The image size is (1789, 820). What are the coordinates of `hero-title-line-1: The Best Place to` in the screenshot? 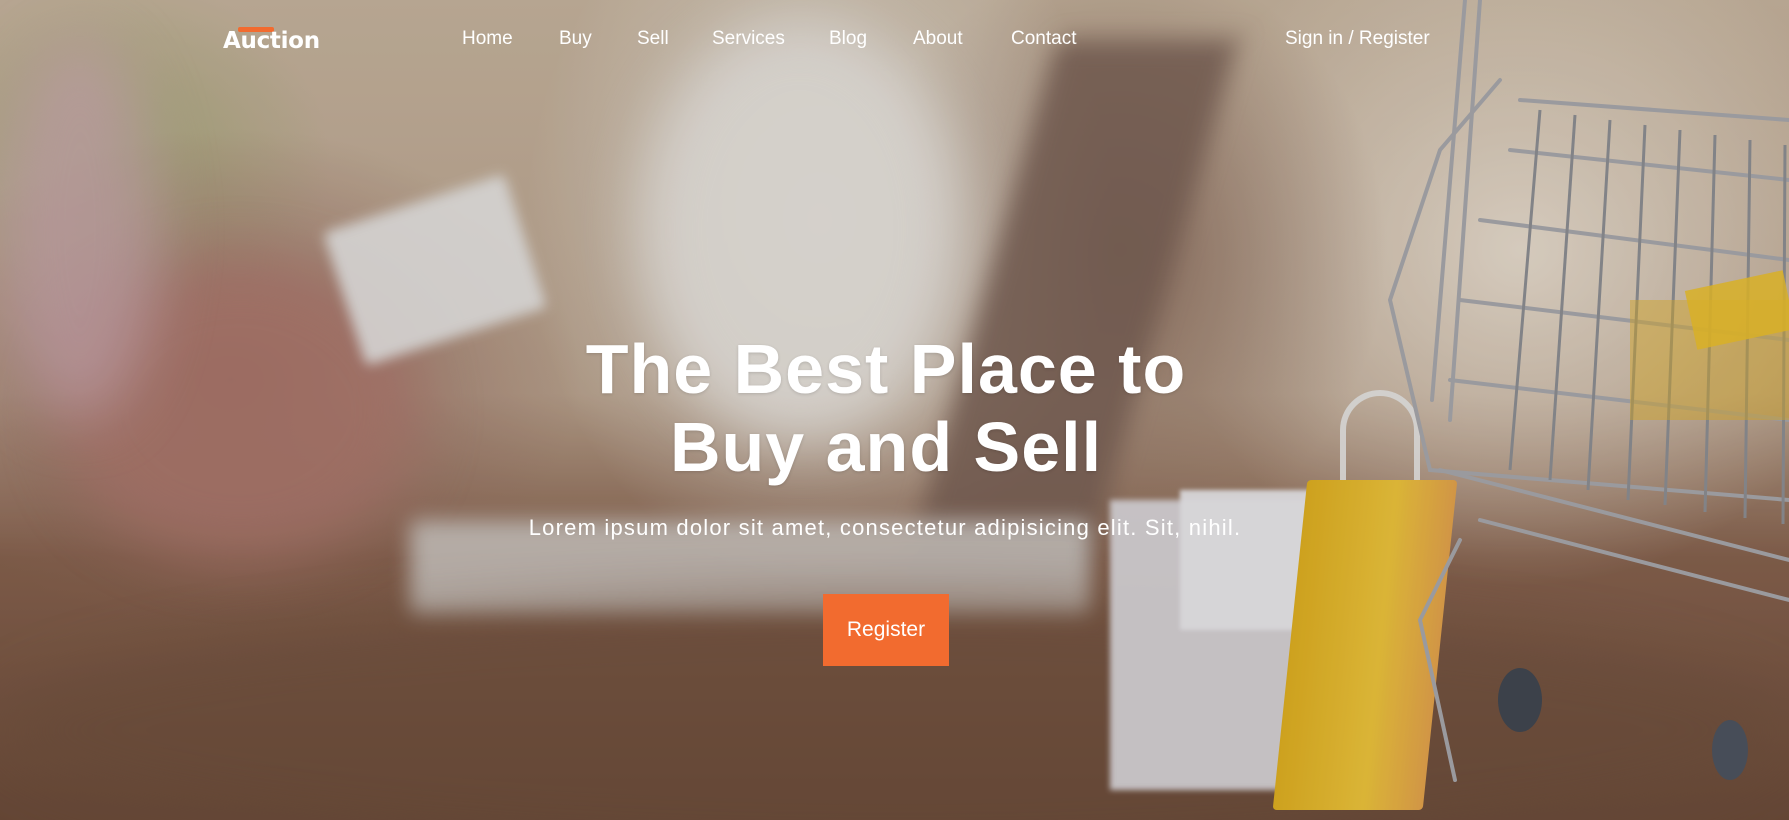 It's located at (886, 369).